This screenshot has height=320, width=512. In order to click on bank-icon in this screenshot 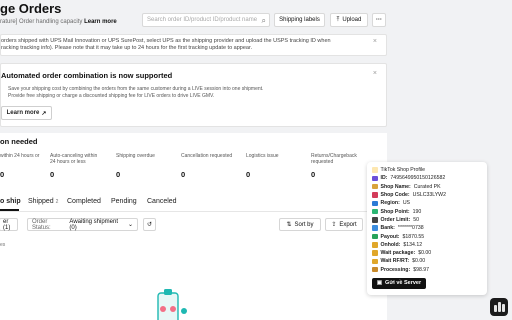, I will do `click(375, 228)`.